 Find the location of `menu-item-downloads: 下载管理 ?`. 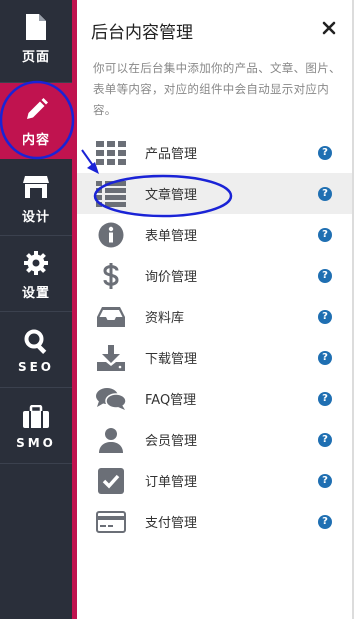

menu-item-downloads: 下载管理 ? is located at coordinates (214, 357).